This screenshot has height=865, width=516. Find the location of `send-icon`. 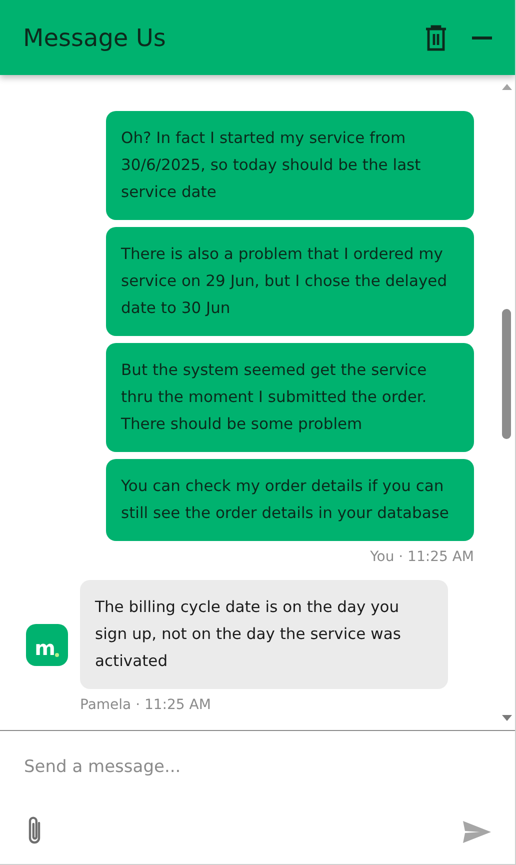

send-icon is located at coordinates (477, 832).